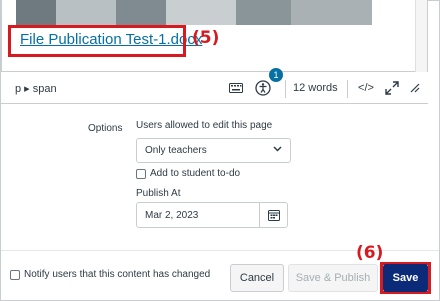 Image resolution: width=440 pixels, height=301 pixels. What do you see at coordinates (206, 38) in the screenshot?
I see `callout-number-5: (5)` at bounding box center [206, 38].